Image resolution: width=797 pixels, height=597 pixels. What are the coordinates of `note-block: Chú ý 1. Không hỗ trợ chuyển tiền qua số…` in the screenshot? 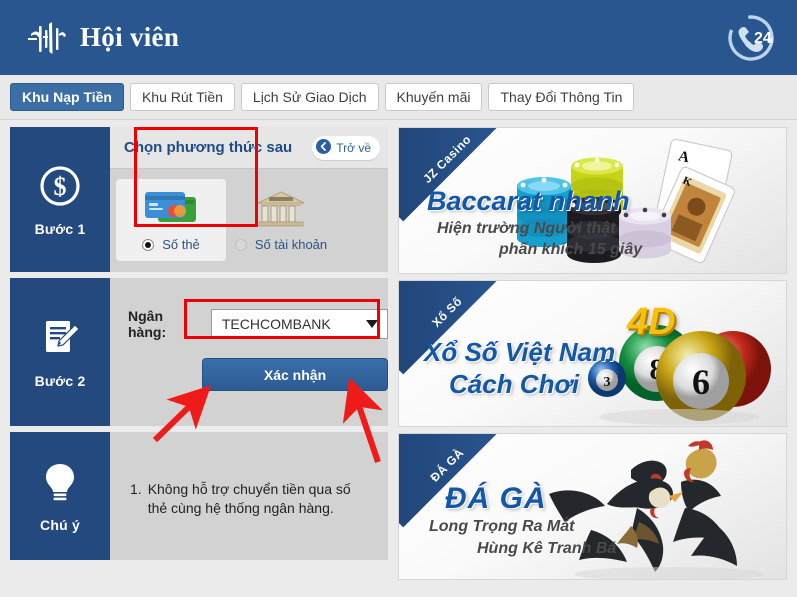 It's located at (199, 496).